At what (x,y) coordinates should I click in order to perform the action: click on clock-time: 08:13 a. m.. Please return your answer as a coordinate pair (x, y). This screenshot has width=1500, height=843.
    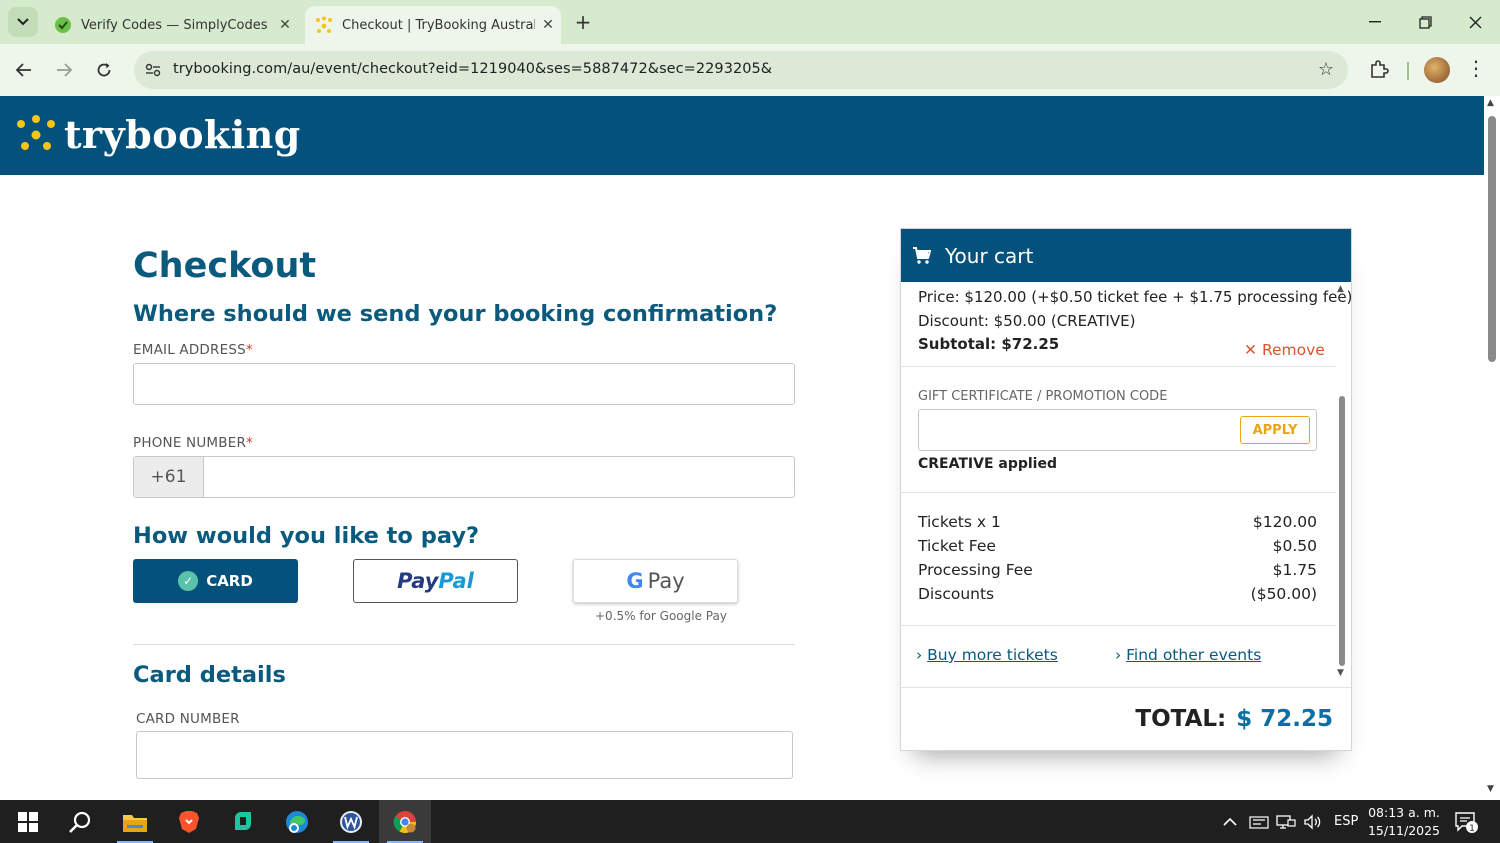
    Looking at the image, I should click on (1404, 812).